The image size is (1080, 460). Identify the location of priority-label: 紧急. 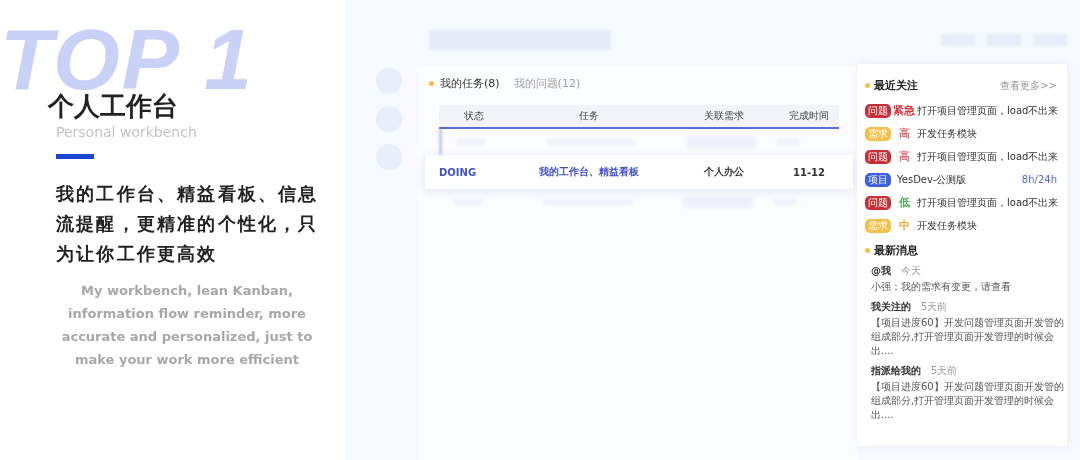
(904, 110).